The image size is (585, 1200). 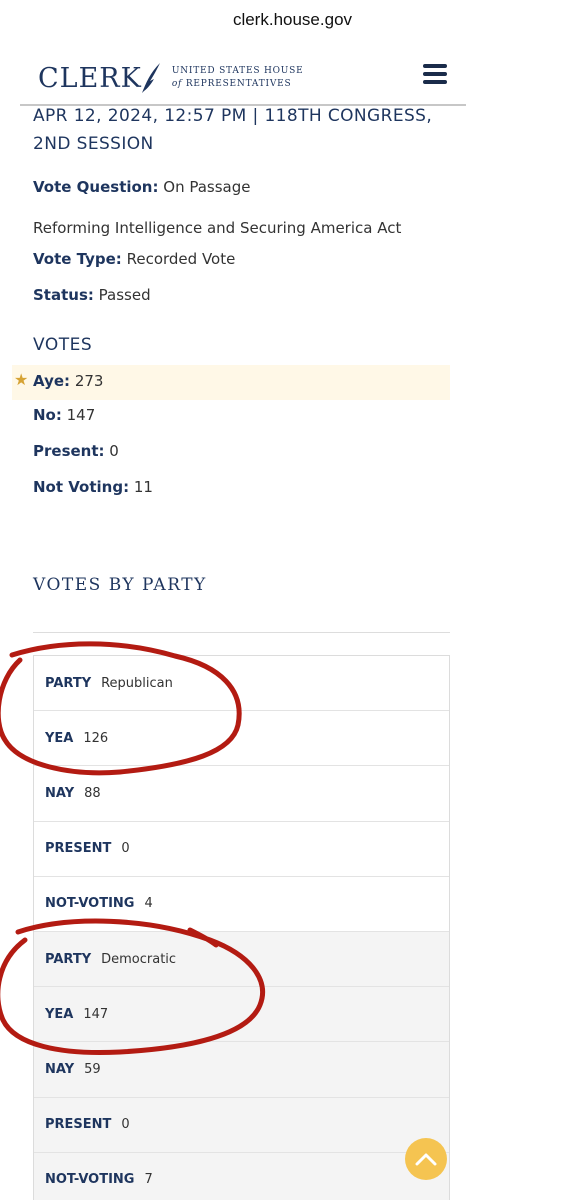 I want to click on not-voting-label: Not Voting:, so click(x=81, y=487).